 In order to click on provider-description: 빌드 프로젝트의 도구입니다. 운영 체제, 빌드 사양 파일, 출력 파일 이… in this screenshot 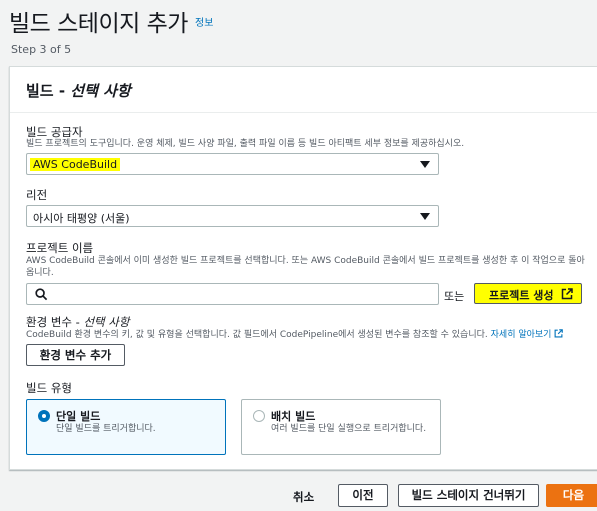, I will do `click(245, 144)`.